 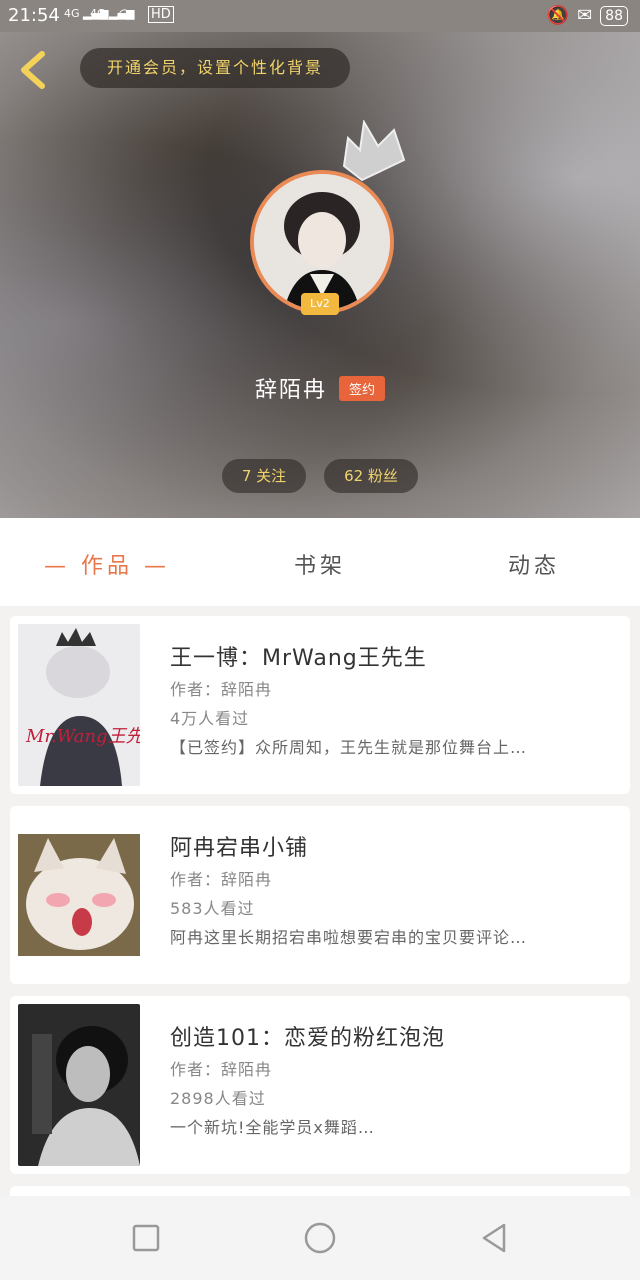 I want to click on wifi-icon: ◠, so click(x=125, y=14).